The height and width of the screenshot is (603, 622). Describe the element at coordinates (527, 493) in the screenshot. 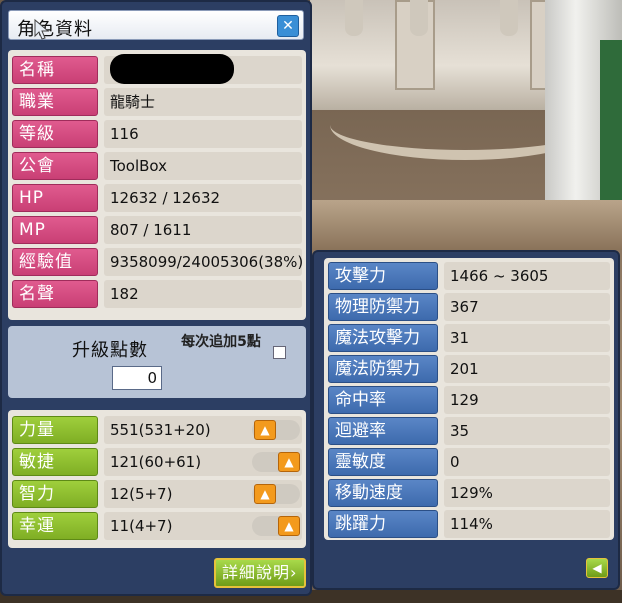

I see `detail-value: 129%` at that location.